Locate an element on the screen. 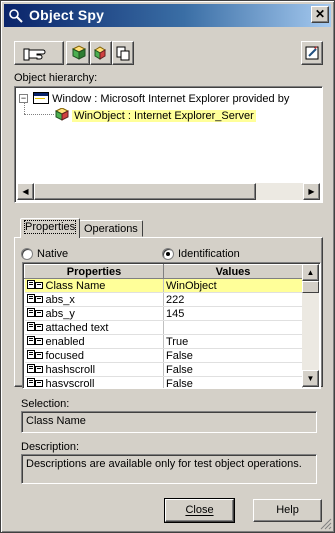 The height and width of the screenshot is (533, 335). property-value: WinObject is located at coordinates (233, 285).